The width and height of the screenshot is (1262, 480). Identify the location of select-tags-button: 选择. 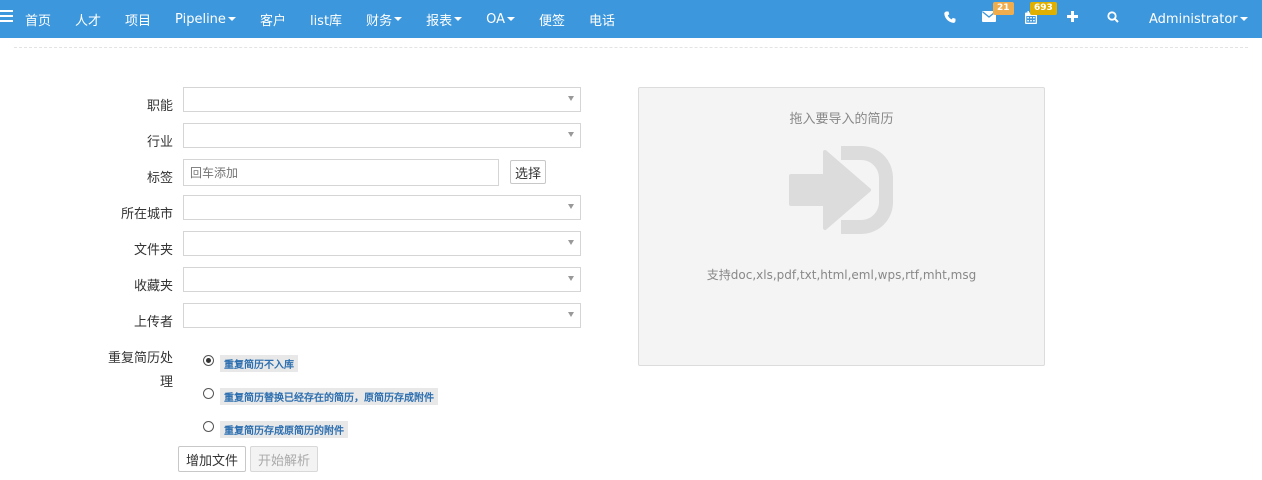
(528, 172).